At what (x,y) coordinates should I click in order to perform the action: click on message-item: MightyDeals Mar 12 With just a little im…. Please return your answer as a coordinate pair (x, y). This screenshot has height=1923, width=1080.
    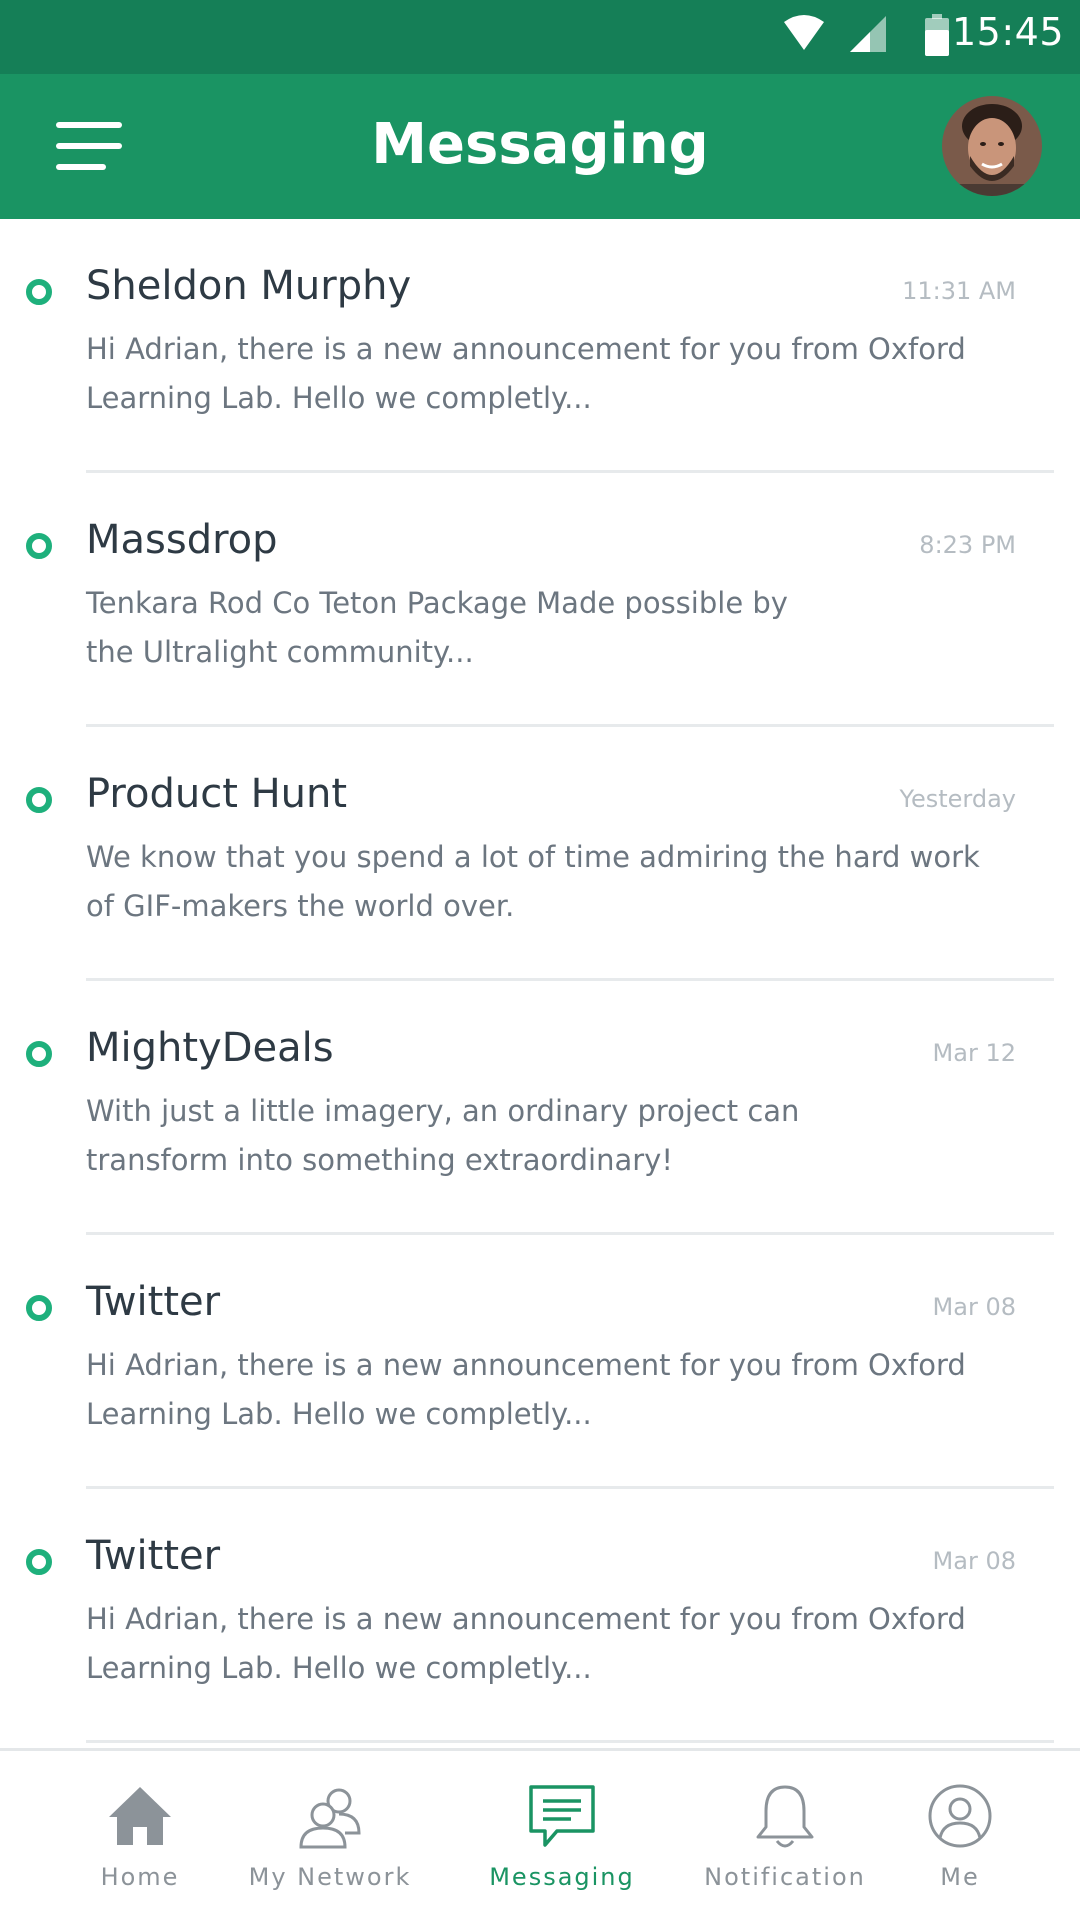
    Looking at the image, I should click on (540, 1108).